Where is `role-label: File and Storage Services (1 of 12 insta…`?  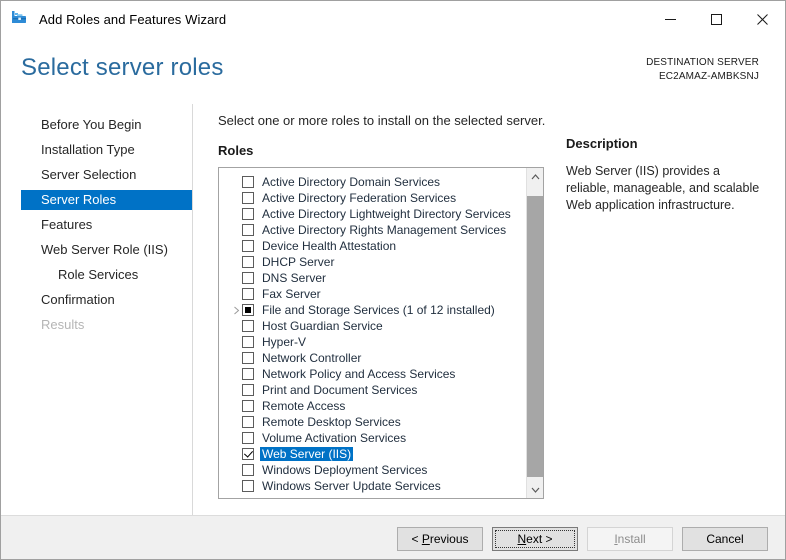 role-label: File and Storage Services (1 of 12 insta… is located at coordinates (378, 310).